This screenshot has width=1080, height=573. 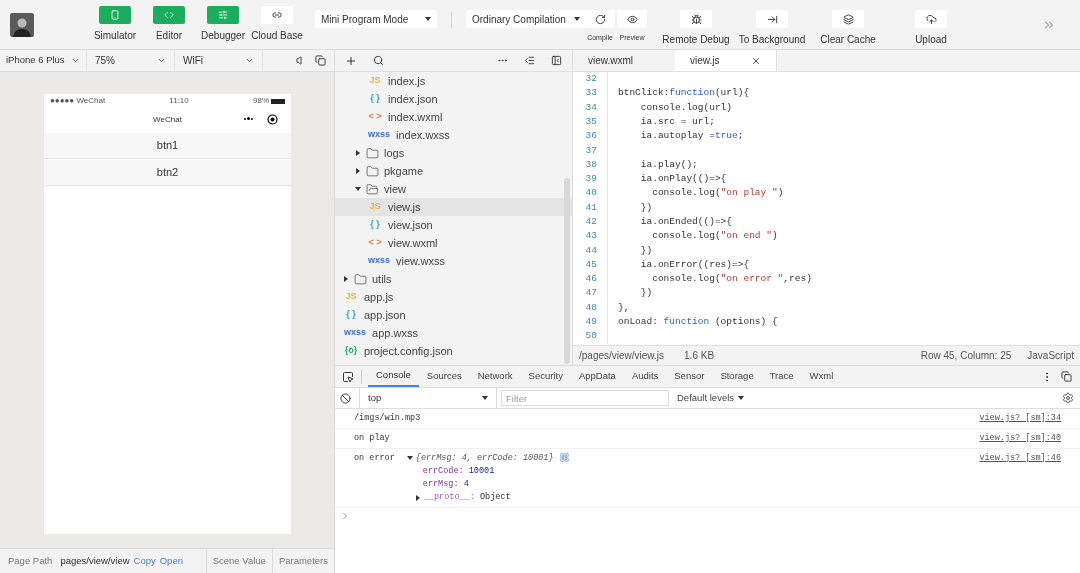 What do you see at coordinates (395, 333) in the screenshot?
I see `file-name: app.wxss` at bounding box center [395, 333].